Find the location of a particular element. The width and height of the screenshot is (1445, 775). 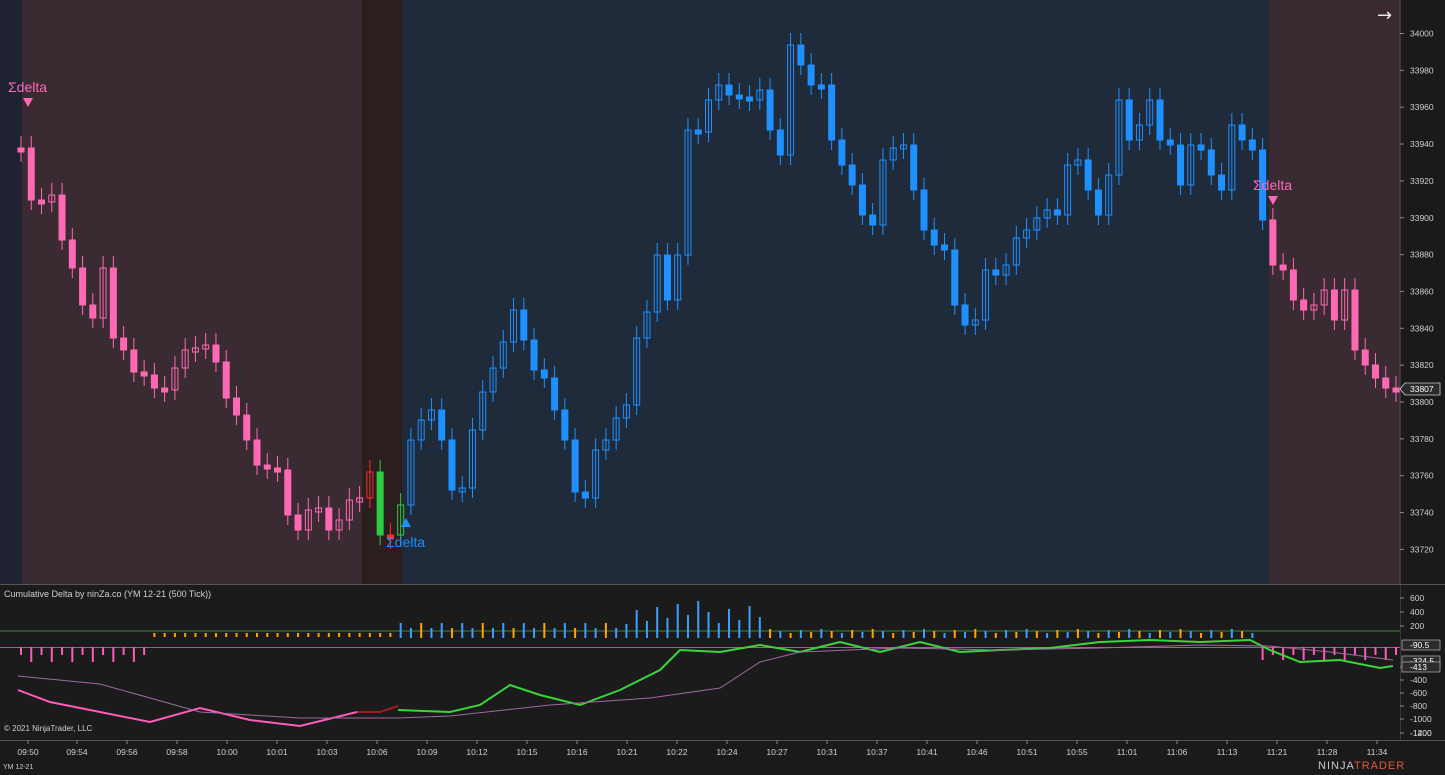

copyright-text: © 2021 NinjaTrader, LLC is located at coordinates (48, 728).